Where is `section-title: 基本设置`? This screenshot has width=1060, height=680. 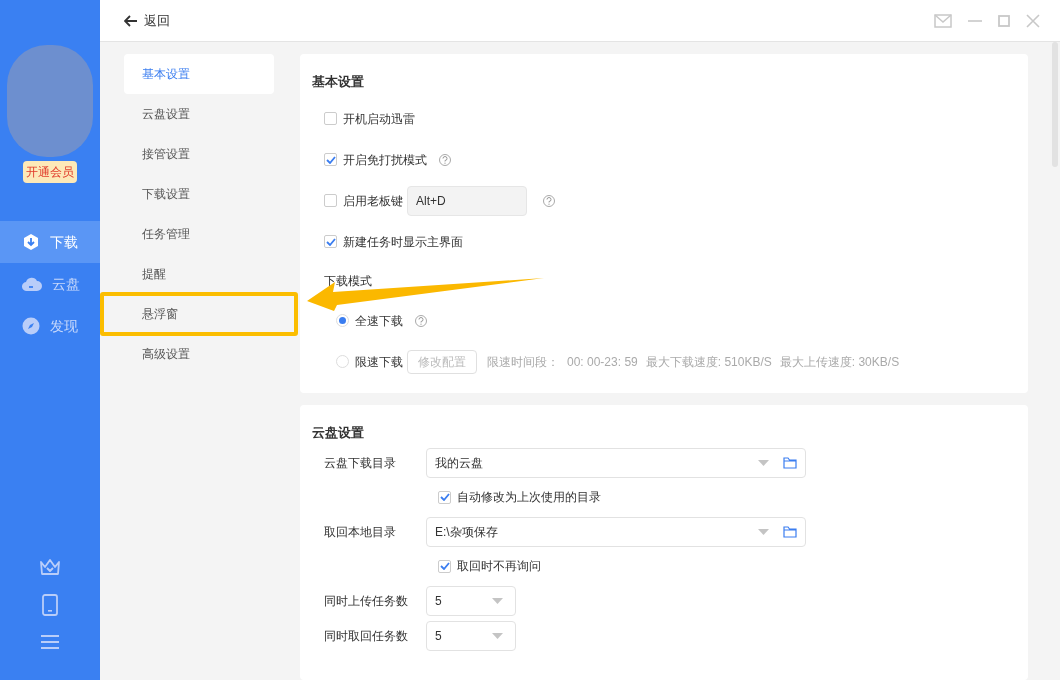 section-title: 基本设置 is located at coordinates (338, 82).